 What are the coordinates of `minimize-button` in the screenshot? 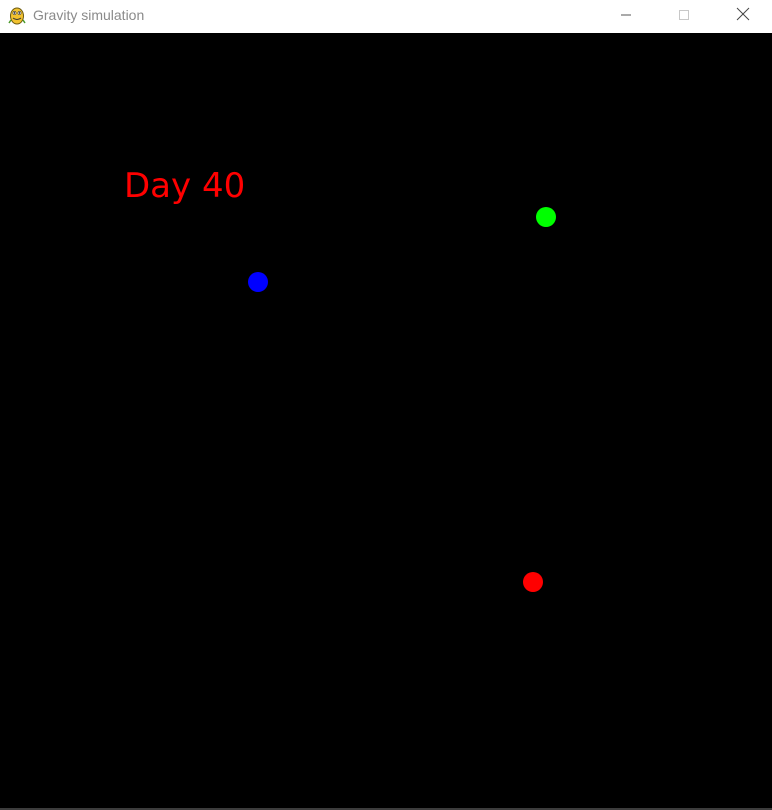 It's located at (626, 15).